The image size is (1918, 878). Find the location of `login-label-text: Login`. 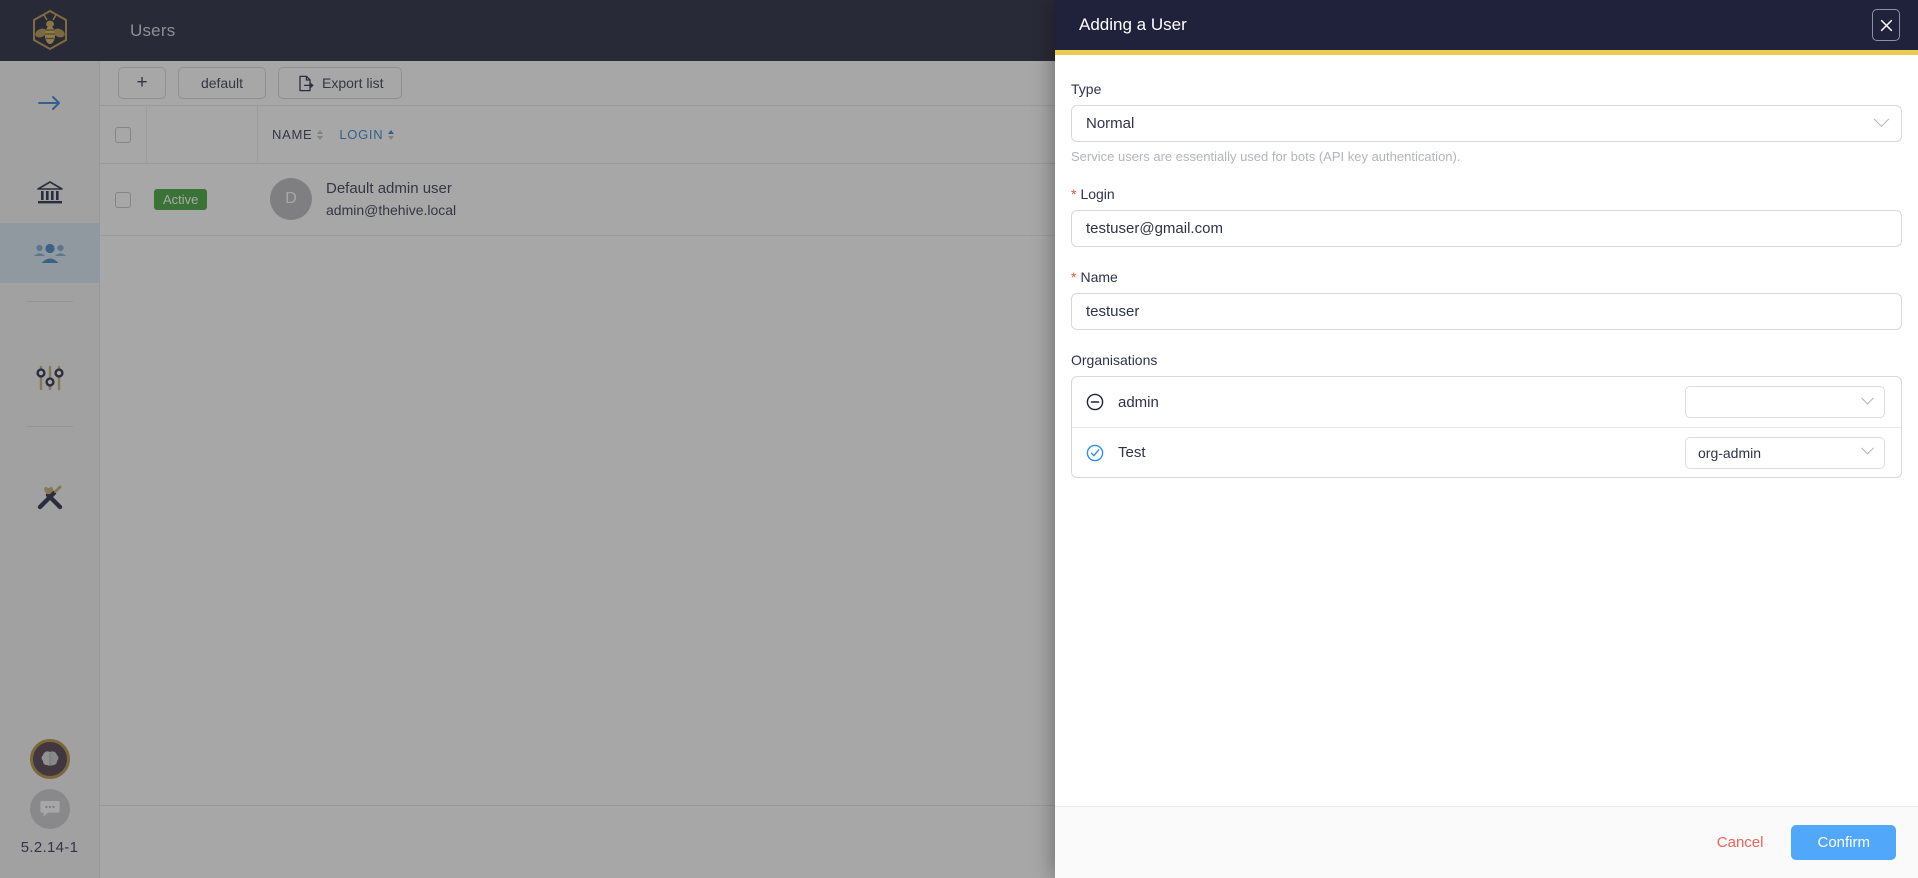

login-label-text: Login is located at coordinates (1097, 194).